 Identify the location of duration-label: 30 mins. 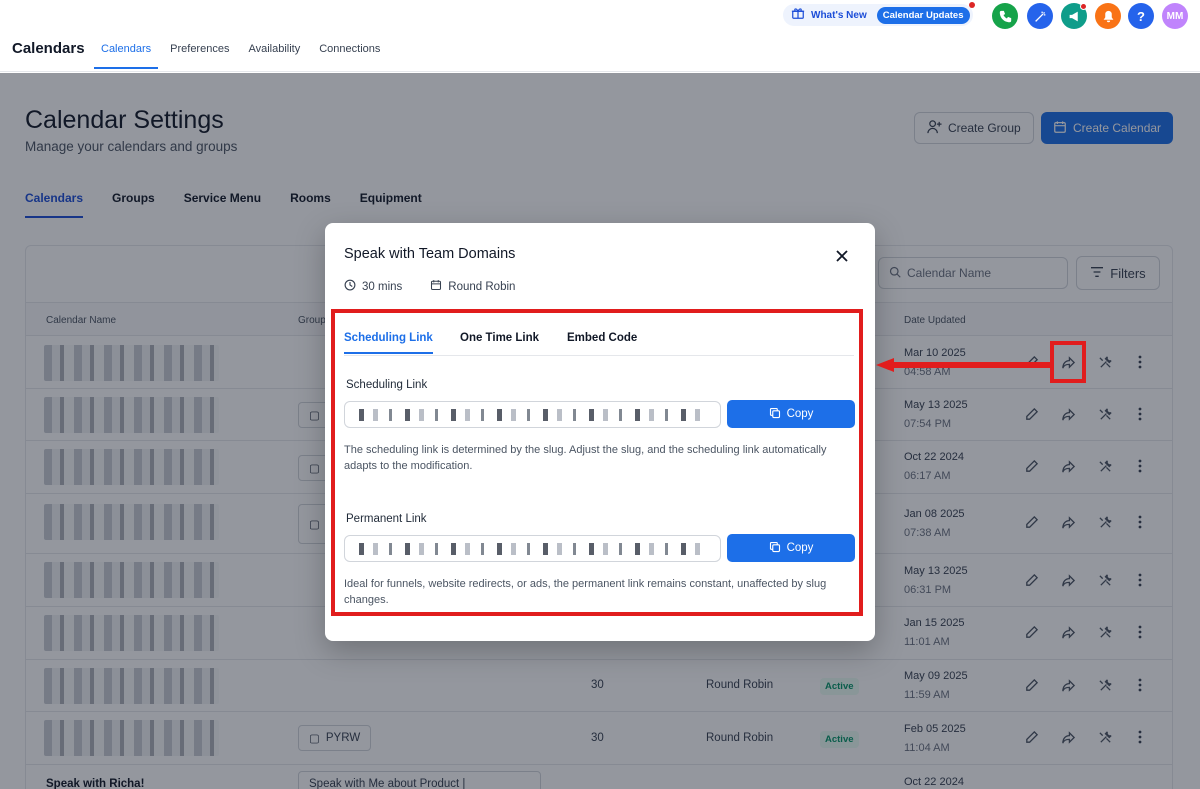
(382, 286).